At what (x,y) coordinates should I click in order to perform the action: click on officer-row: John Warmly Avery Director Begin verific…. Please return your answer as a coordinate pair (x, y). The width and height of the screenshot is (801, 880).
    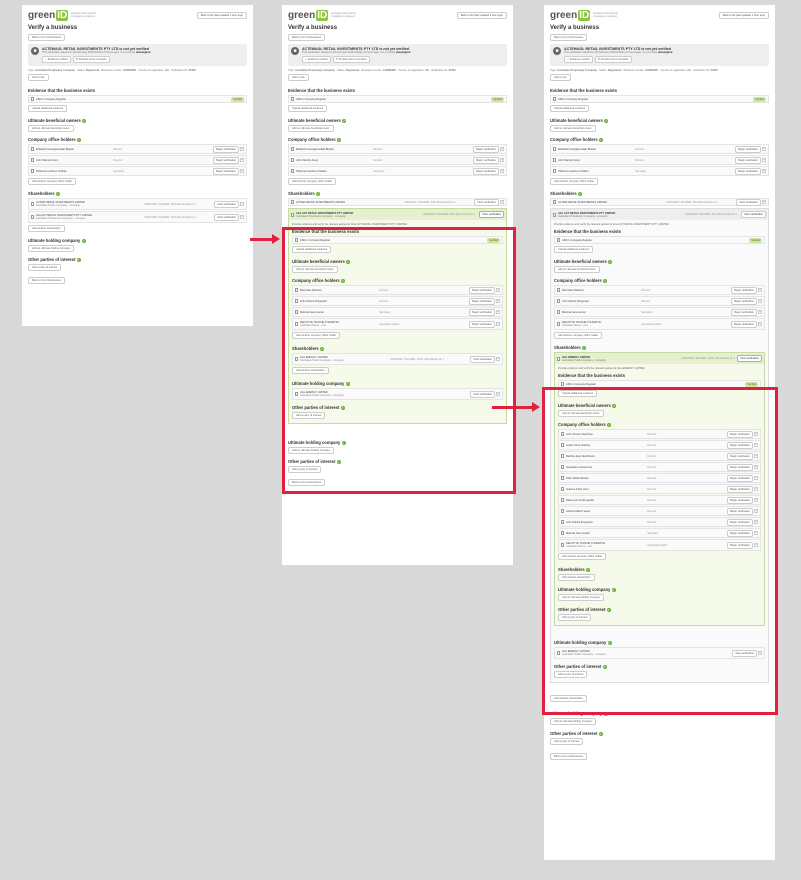
    Looking at the image, I should click on (397, 160).